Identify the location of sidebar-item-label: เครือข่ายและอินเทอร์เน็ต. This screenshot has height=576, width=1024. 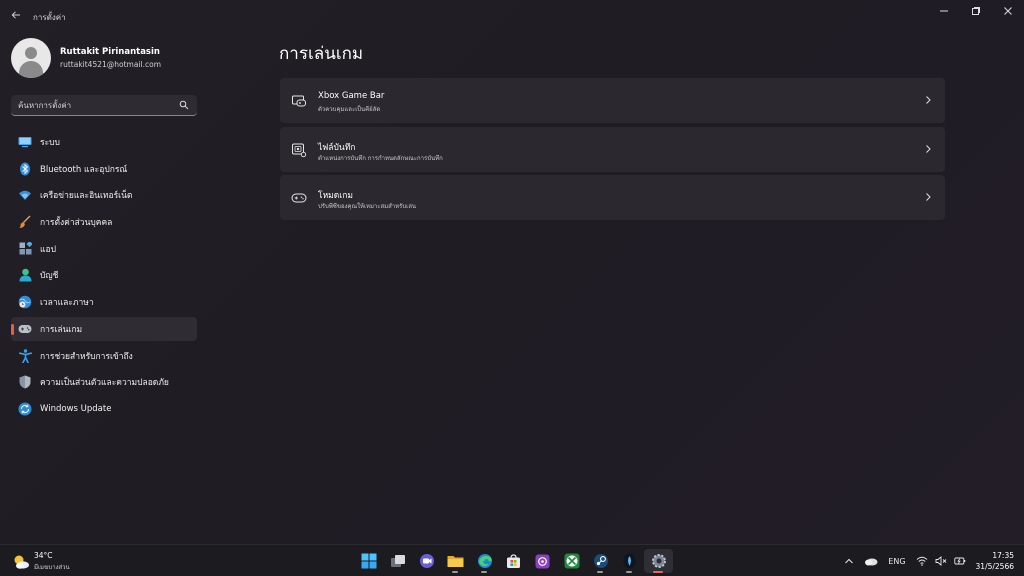
(86, 196).